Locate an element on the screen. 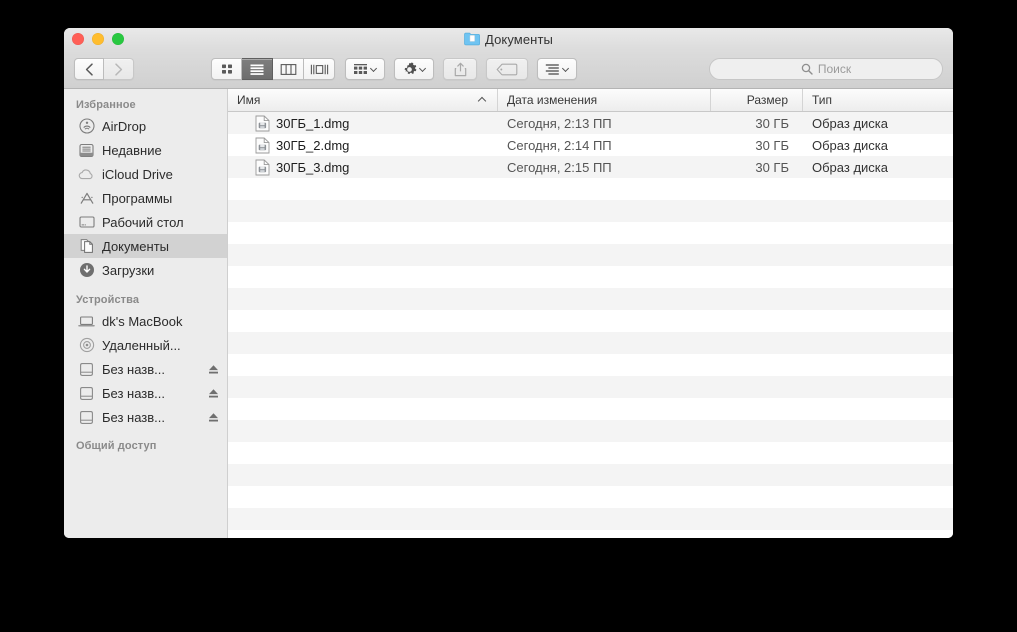  forward-button is located at coordinates (119, 69).